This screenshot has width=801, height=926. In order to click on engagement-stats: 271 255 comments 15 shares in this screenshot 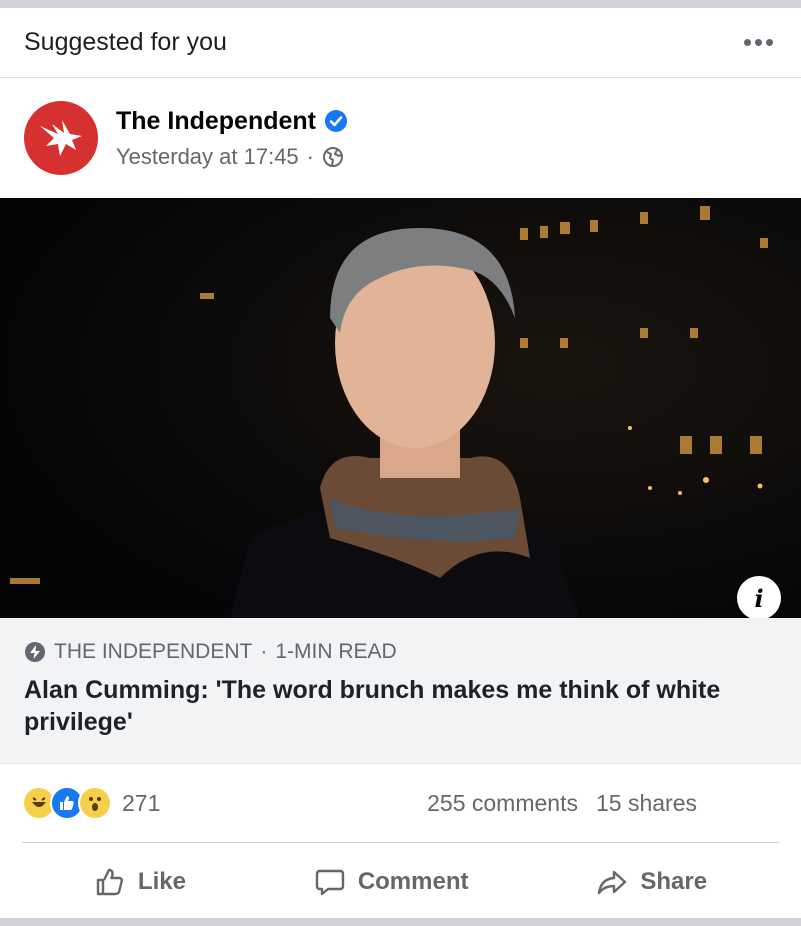, I will do `click(400, 803)`.